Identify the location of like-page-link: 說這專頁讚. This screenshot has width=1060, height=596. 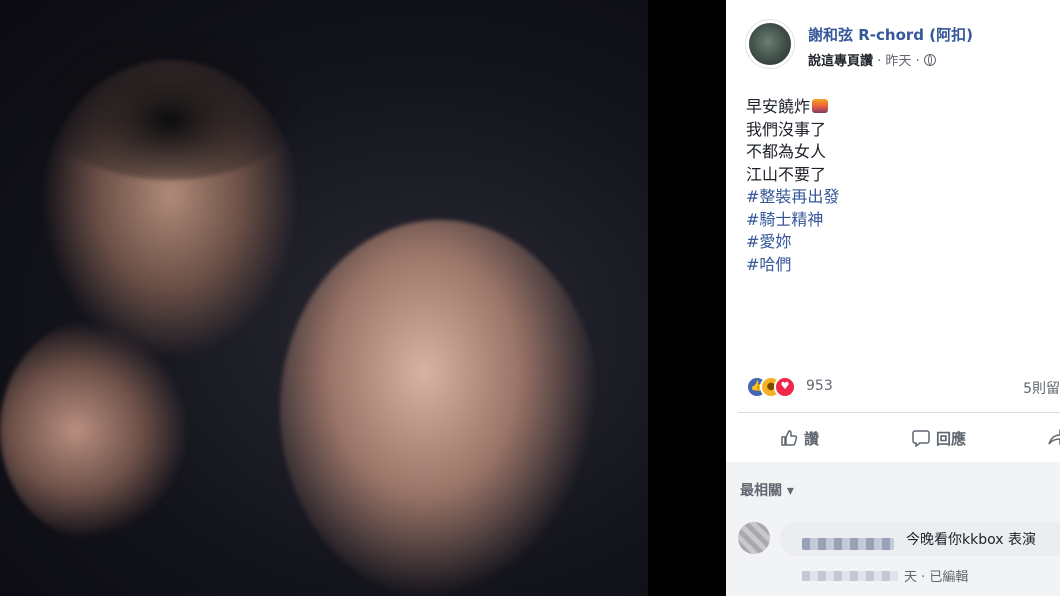
(840, 61).